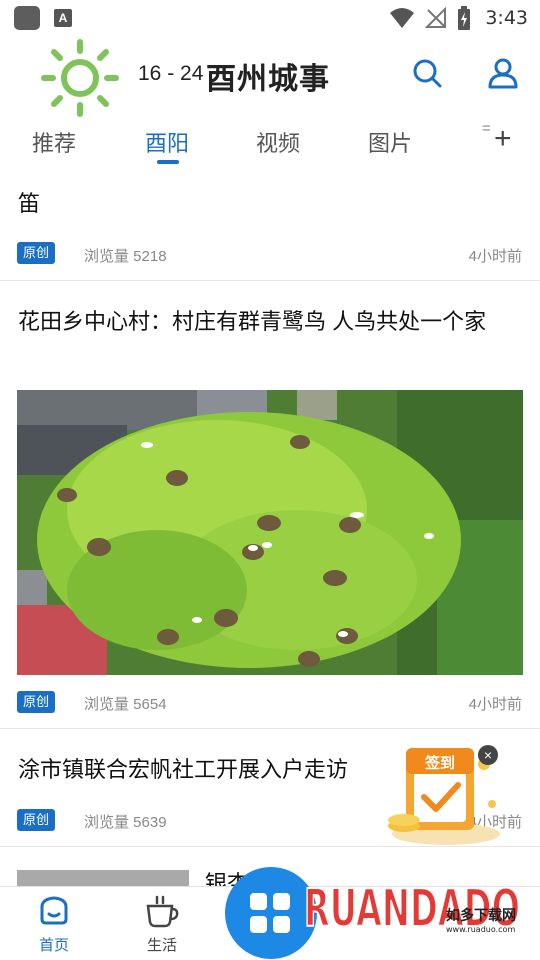  I want to click on nav-home-label: 首页, so click(53, 945).